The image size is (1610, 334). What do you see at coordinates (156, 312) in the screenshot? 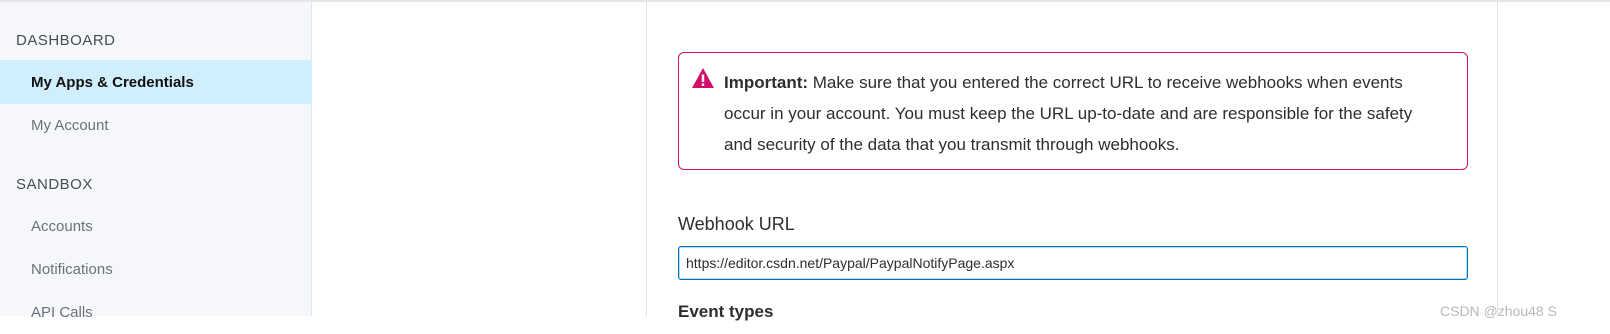
I see `sidebar-item-api-calls: API Calls` at bounding box center [156, 312].